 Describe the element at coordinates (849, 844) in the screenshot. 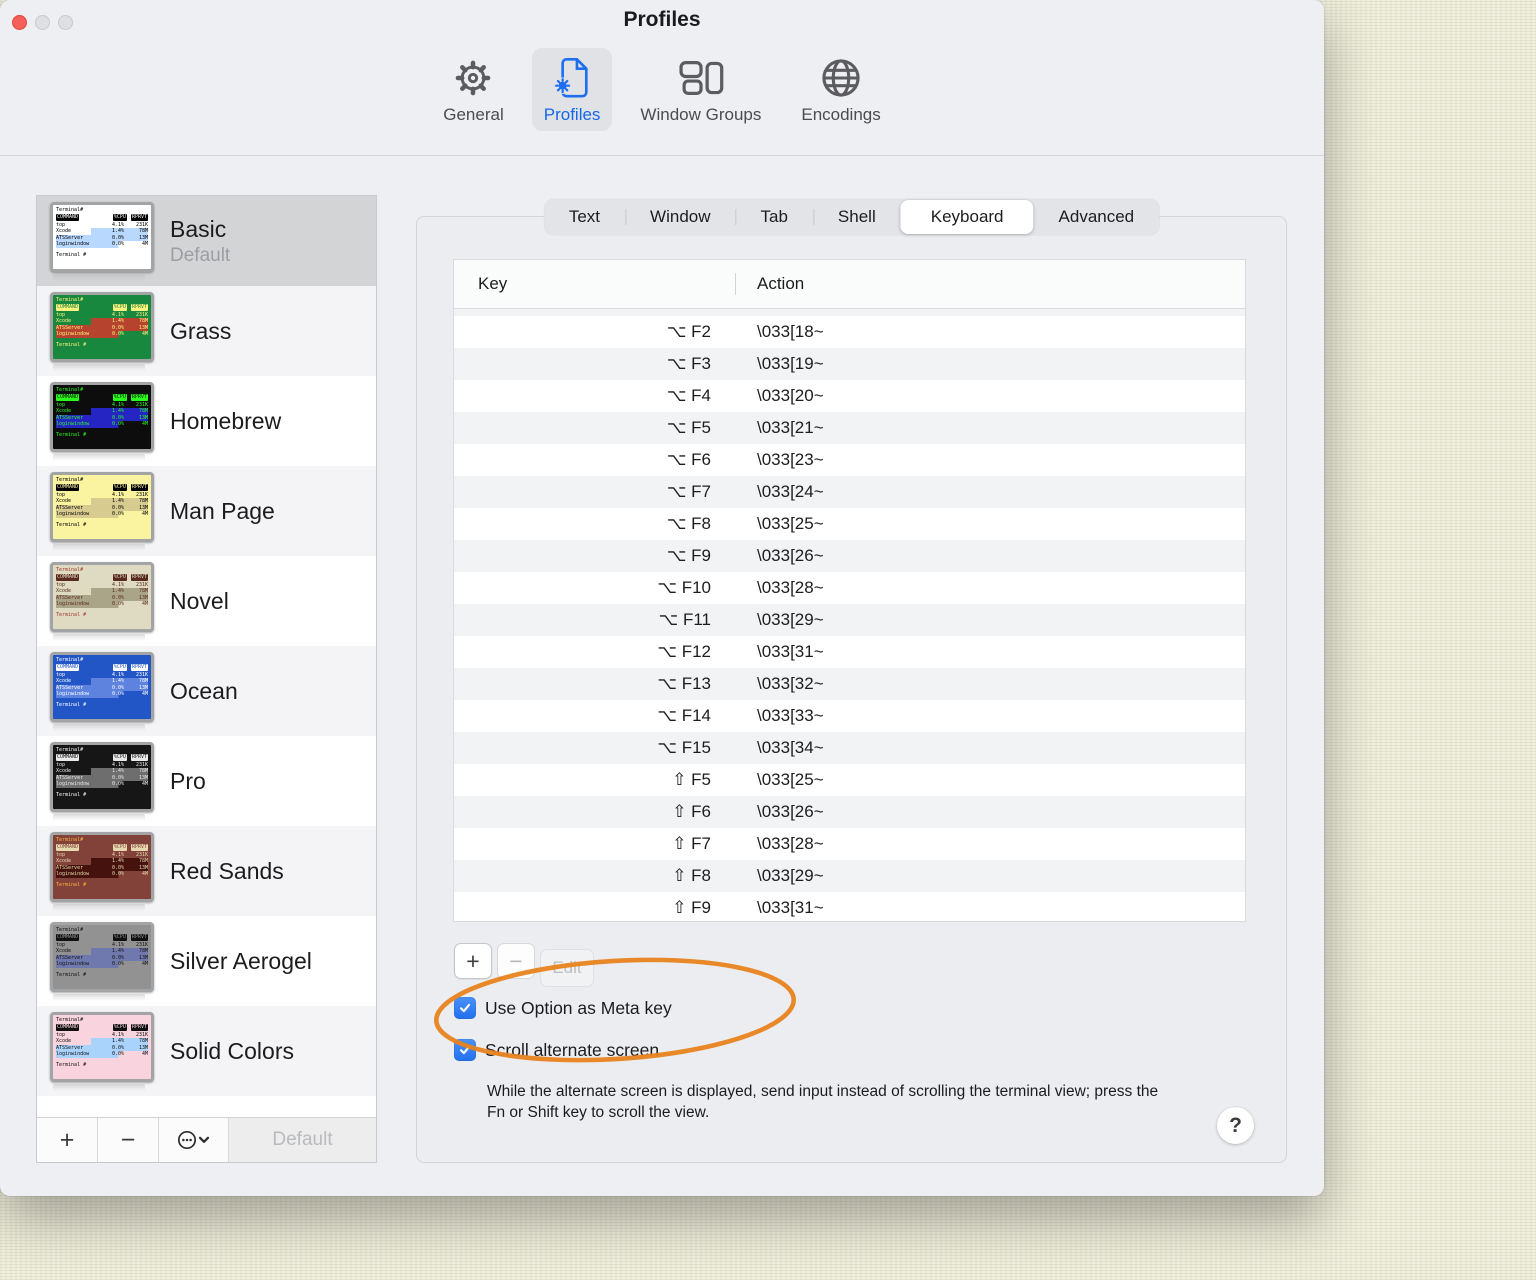

I see `shortcut-row: ⇧ F7 \033[28~` at that location.